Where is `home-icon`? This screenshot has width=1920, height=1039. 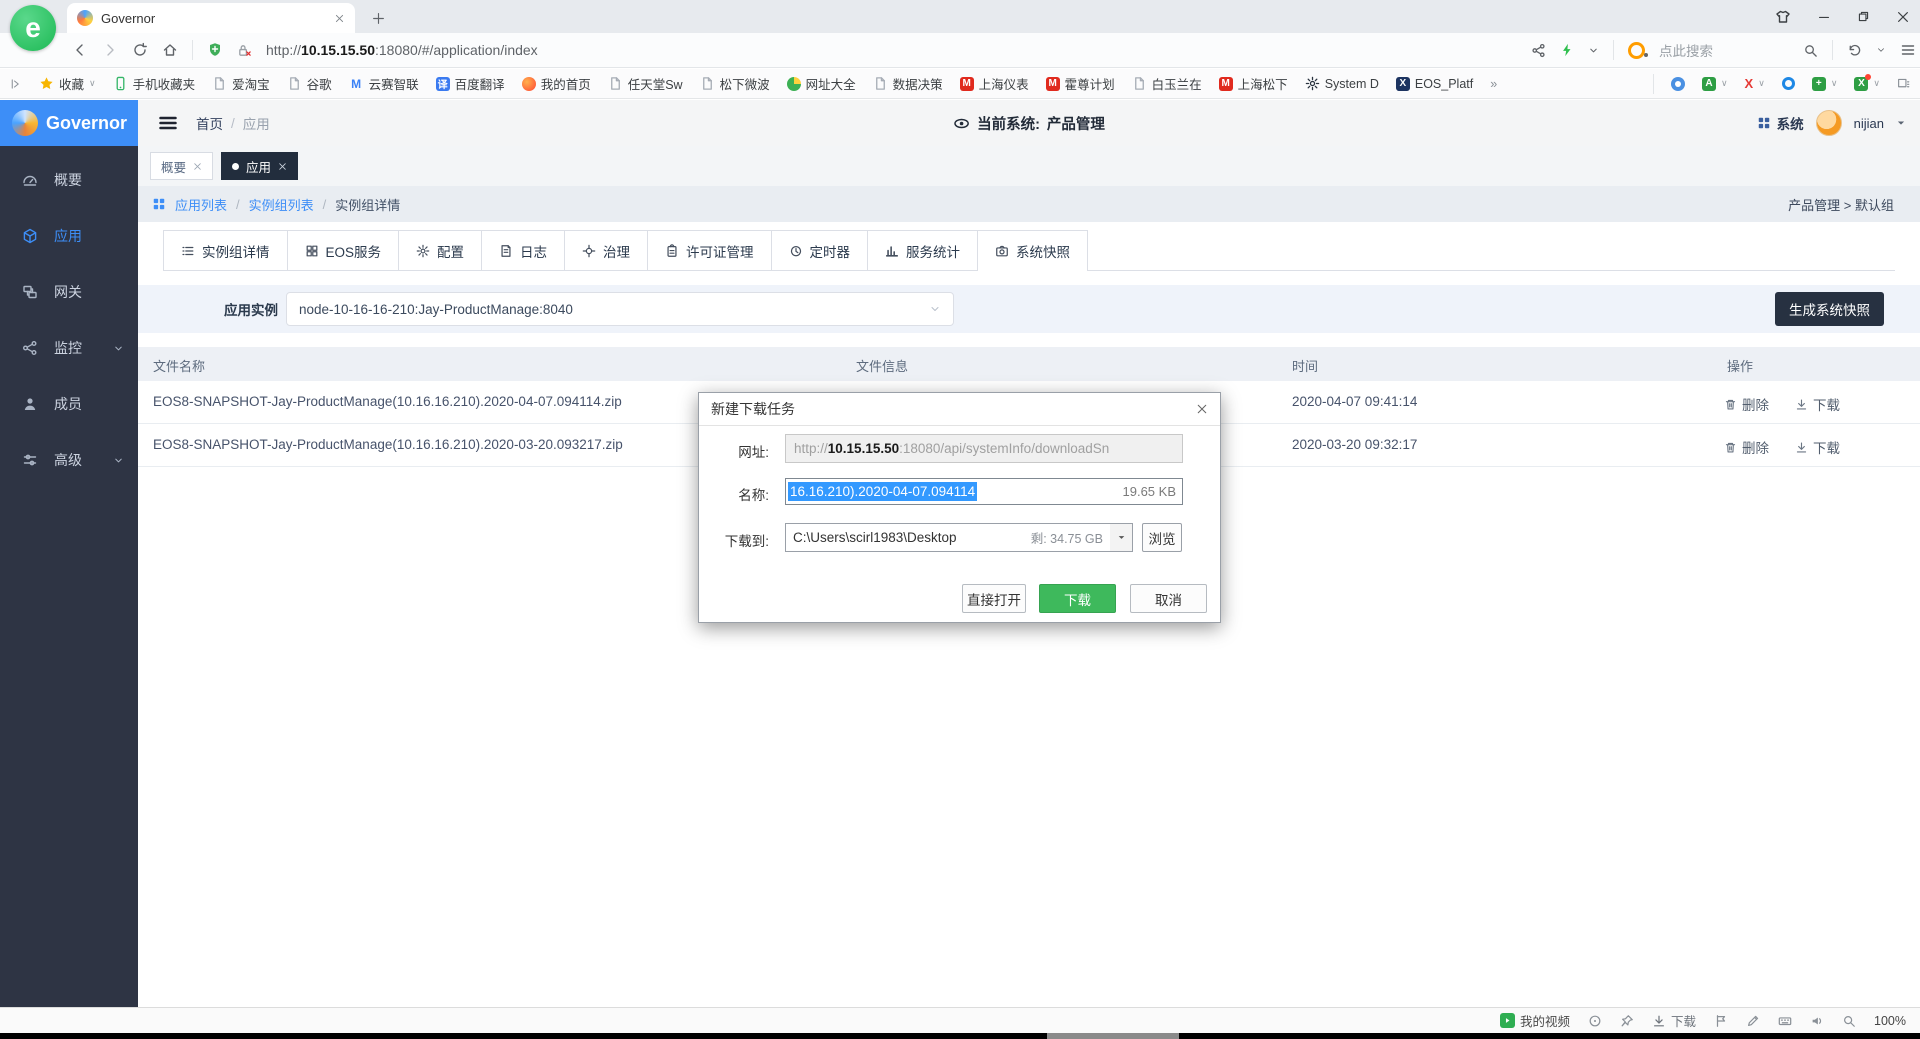 home-icon is located at coordinates (170, 50).